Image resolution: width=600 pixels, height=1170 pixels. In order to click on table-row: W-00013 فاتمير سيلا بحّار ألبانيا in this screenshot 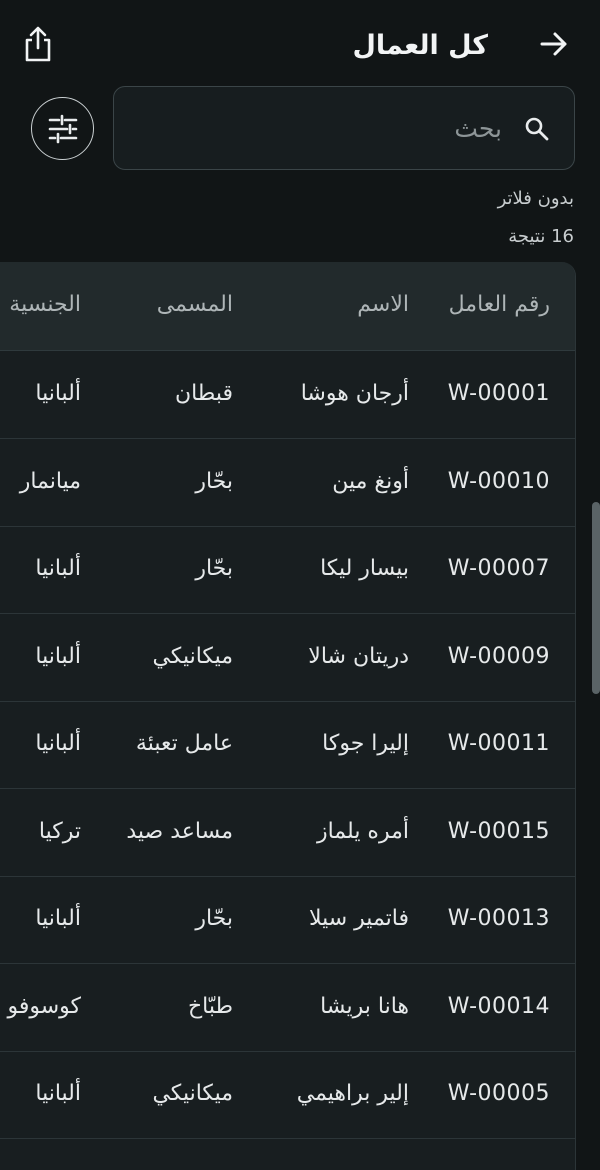, I will do `click(287, 920)`.